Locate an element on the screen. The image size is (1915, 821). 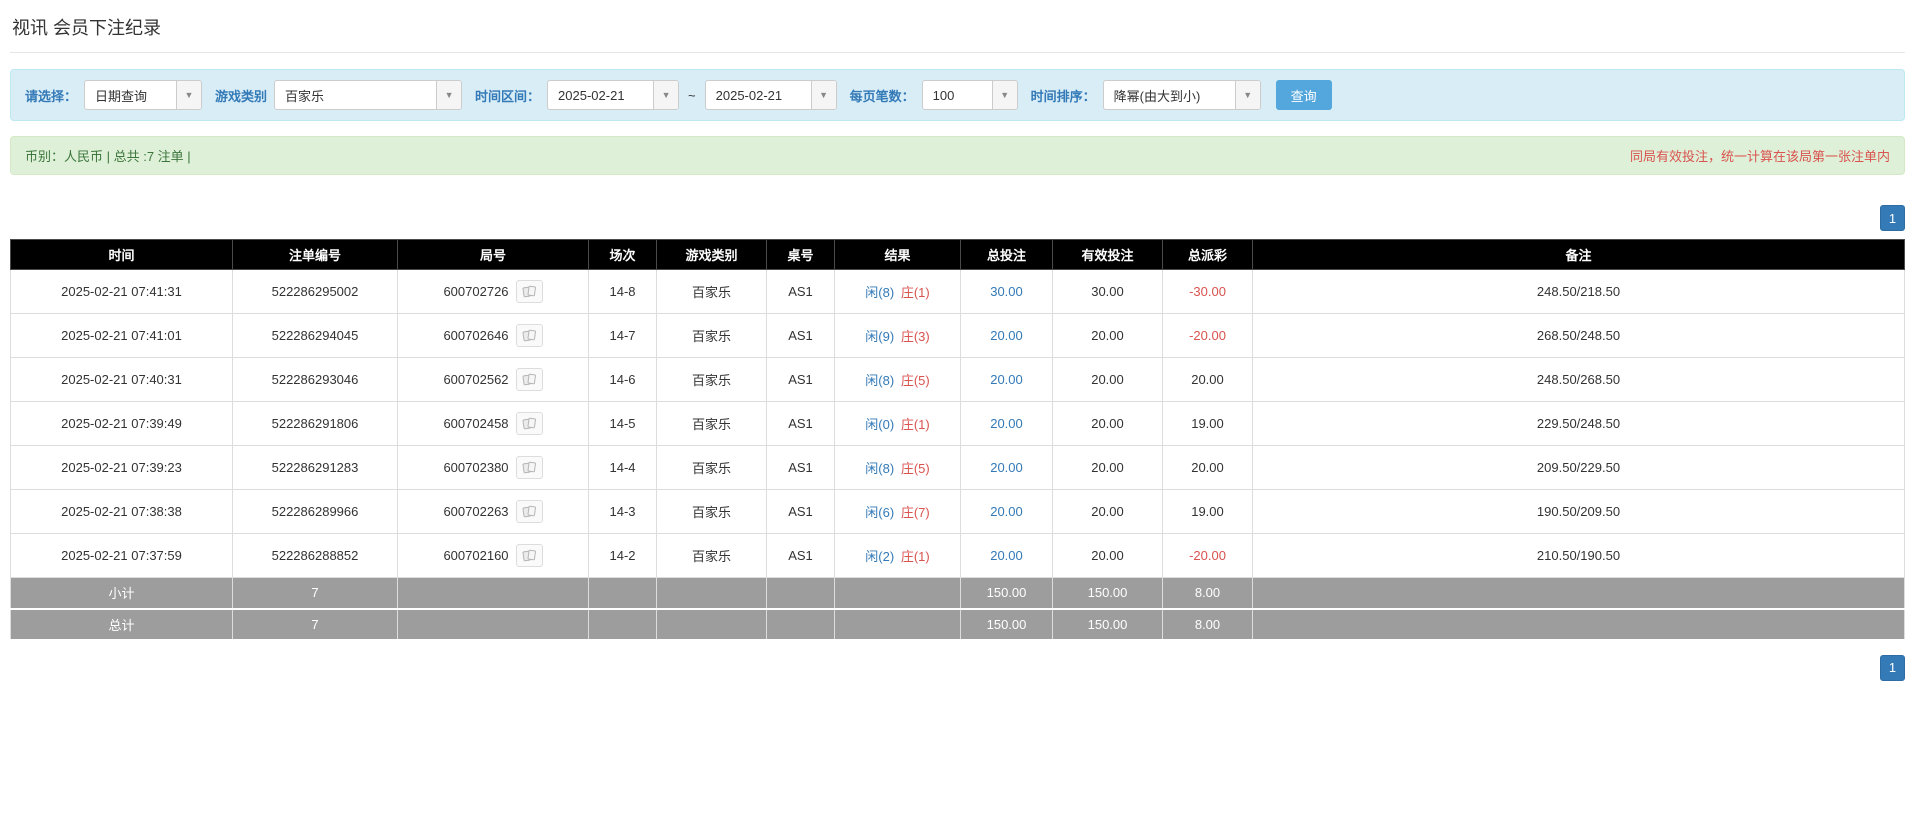
date-to-select: 2025-02-21 ▼ is located at coordinates (770, 95).